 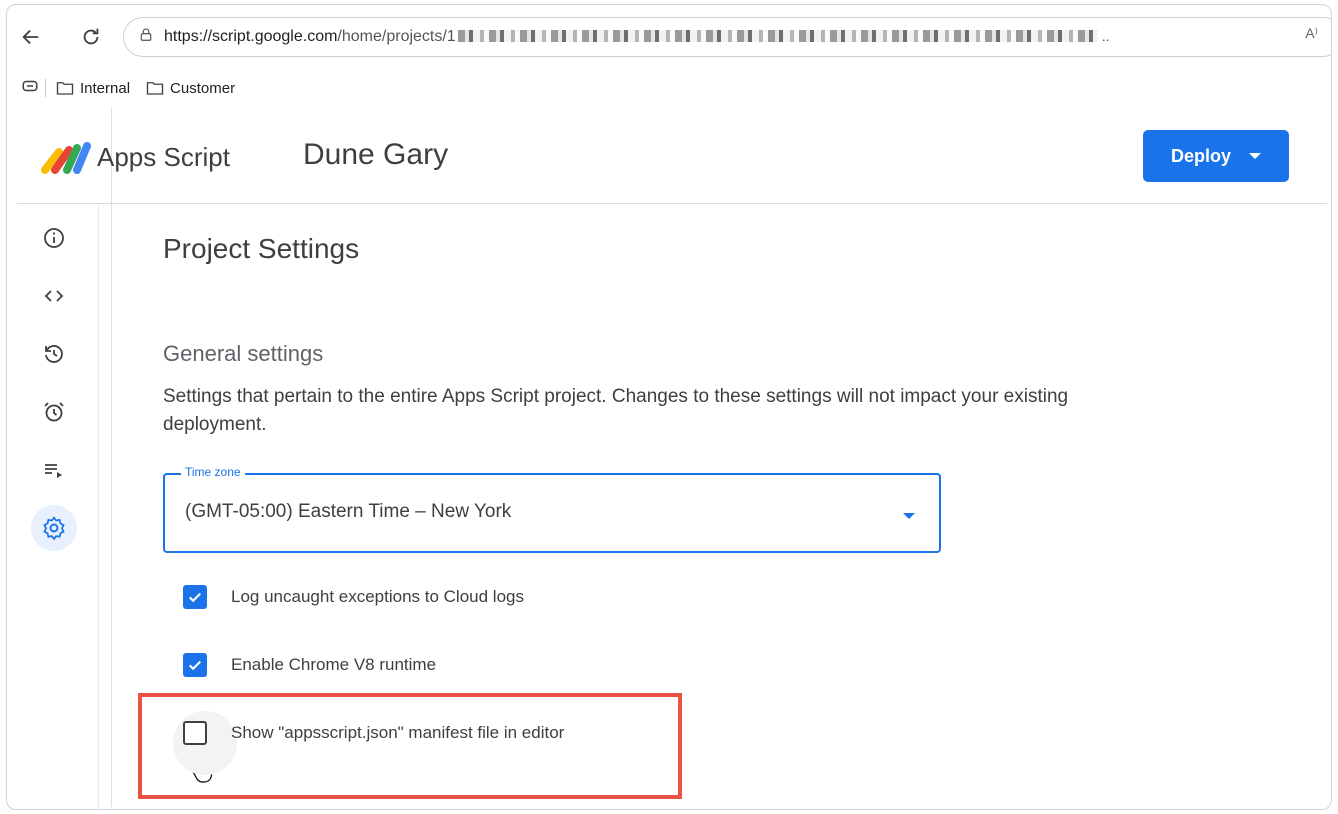 I want to click on bookmark-customer: Customer, so click(x=190, y=88).